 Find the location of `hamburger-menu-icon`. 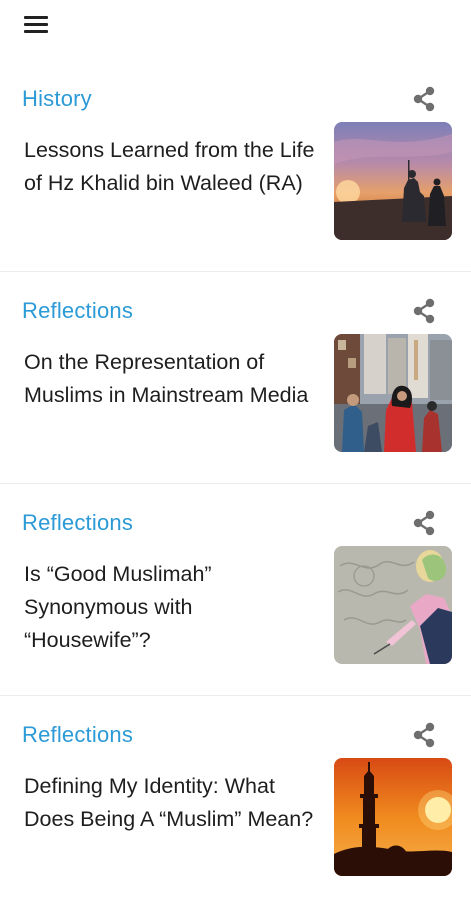

hamburger-menu-icon is located at coordinates (36, 24).